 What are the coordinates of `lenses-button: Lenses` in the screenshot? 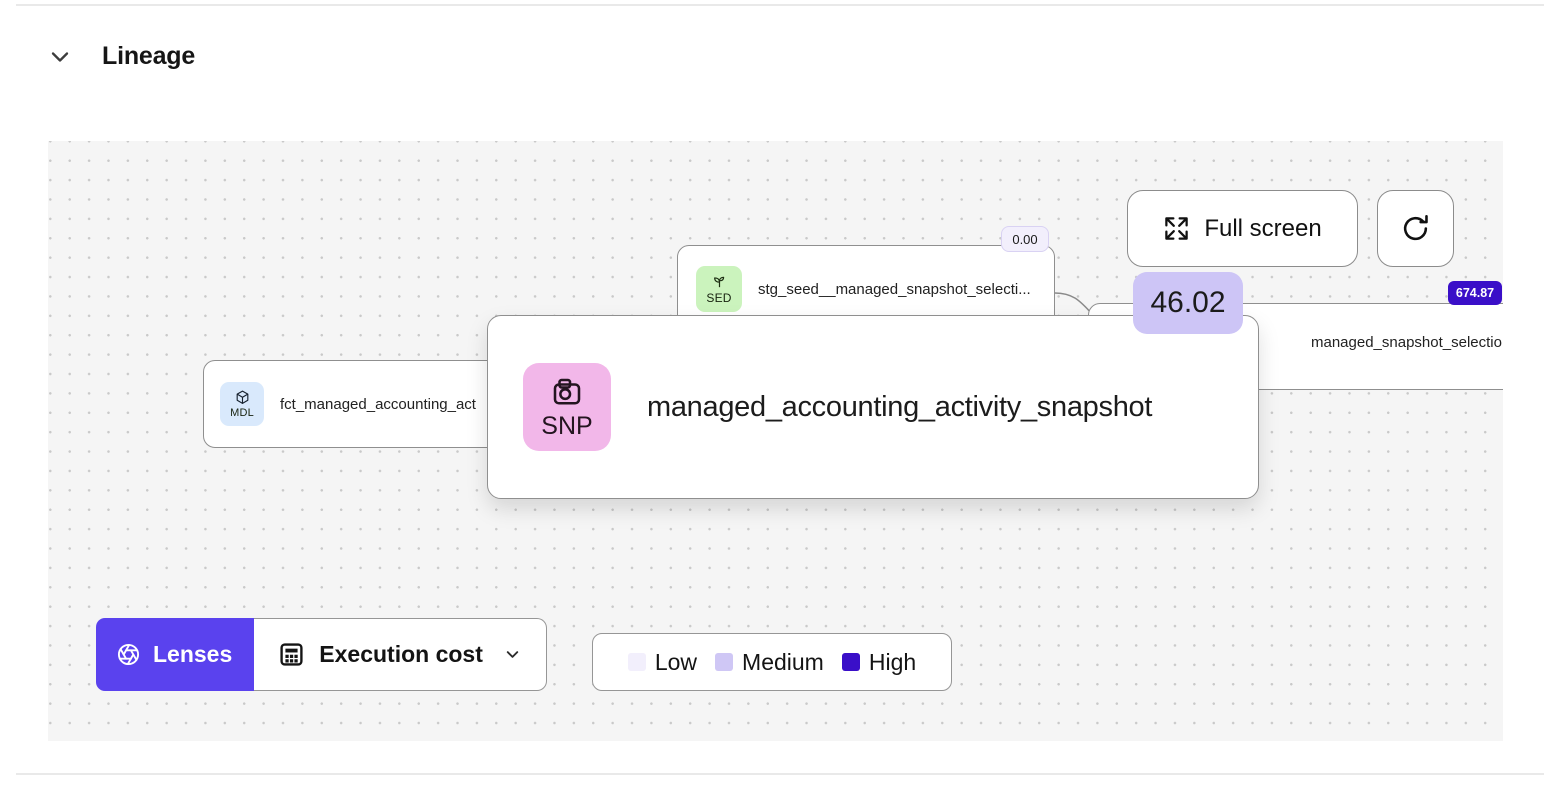 It's located at (175, 654).